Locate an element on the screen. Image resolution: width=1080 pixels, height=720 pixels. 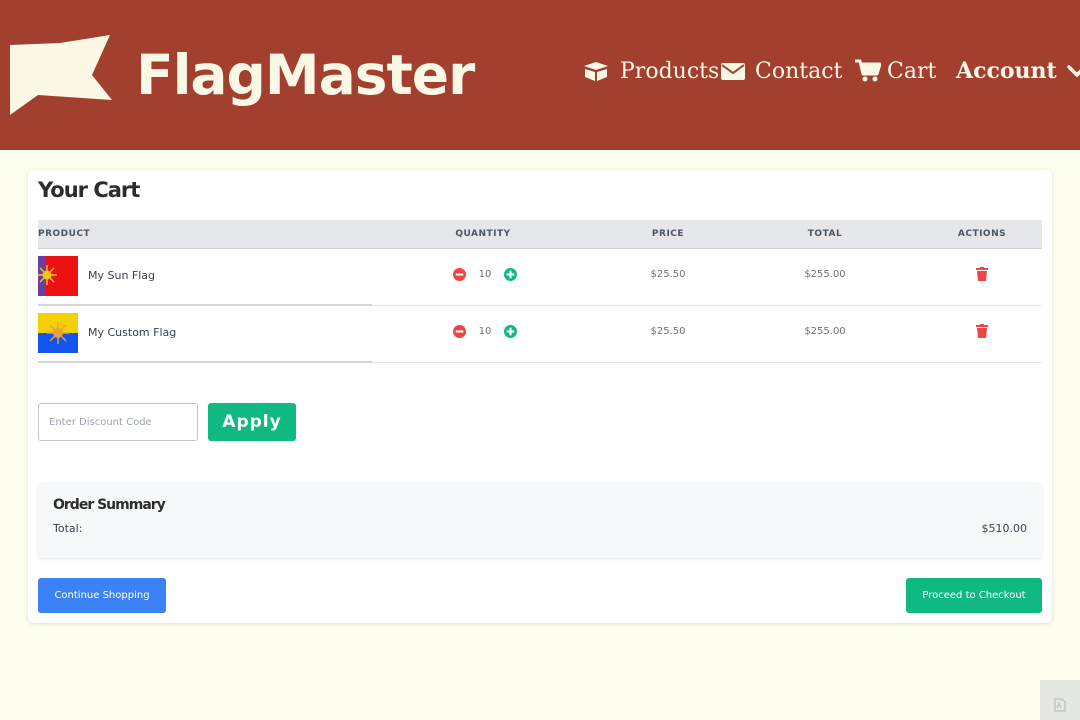
proceed-to-checkout-button: Proceed to Checkout is located at coordinates (974, 595).